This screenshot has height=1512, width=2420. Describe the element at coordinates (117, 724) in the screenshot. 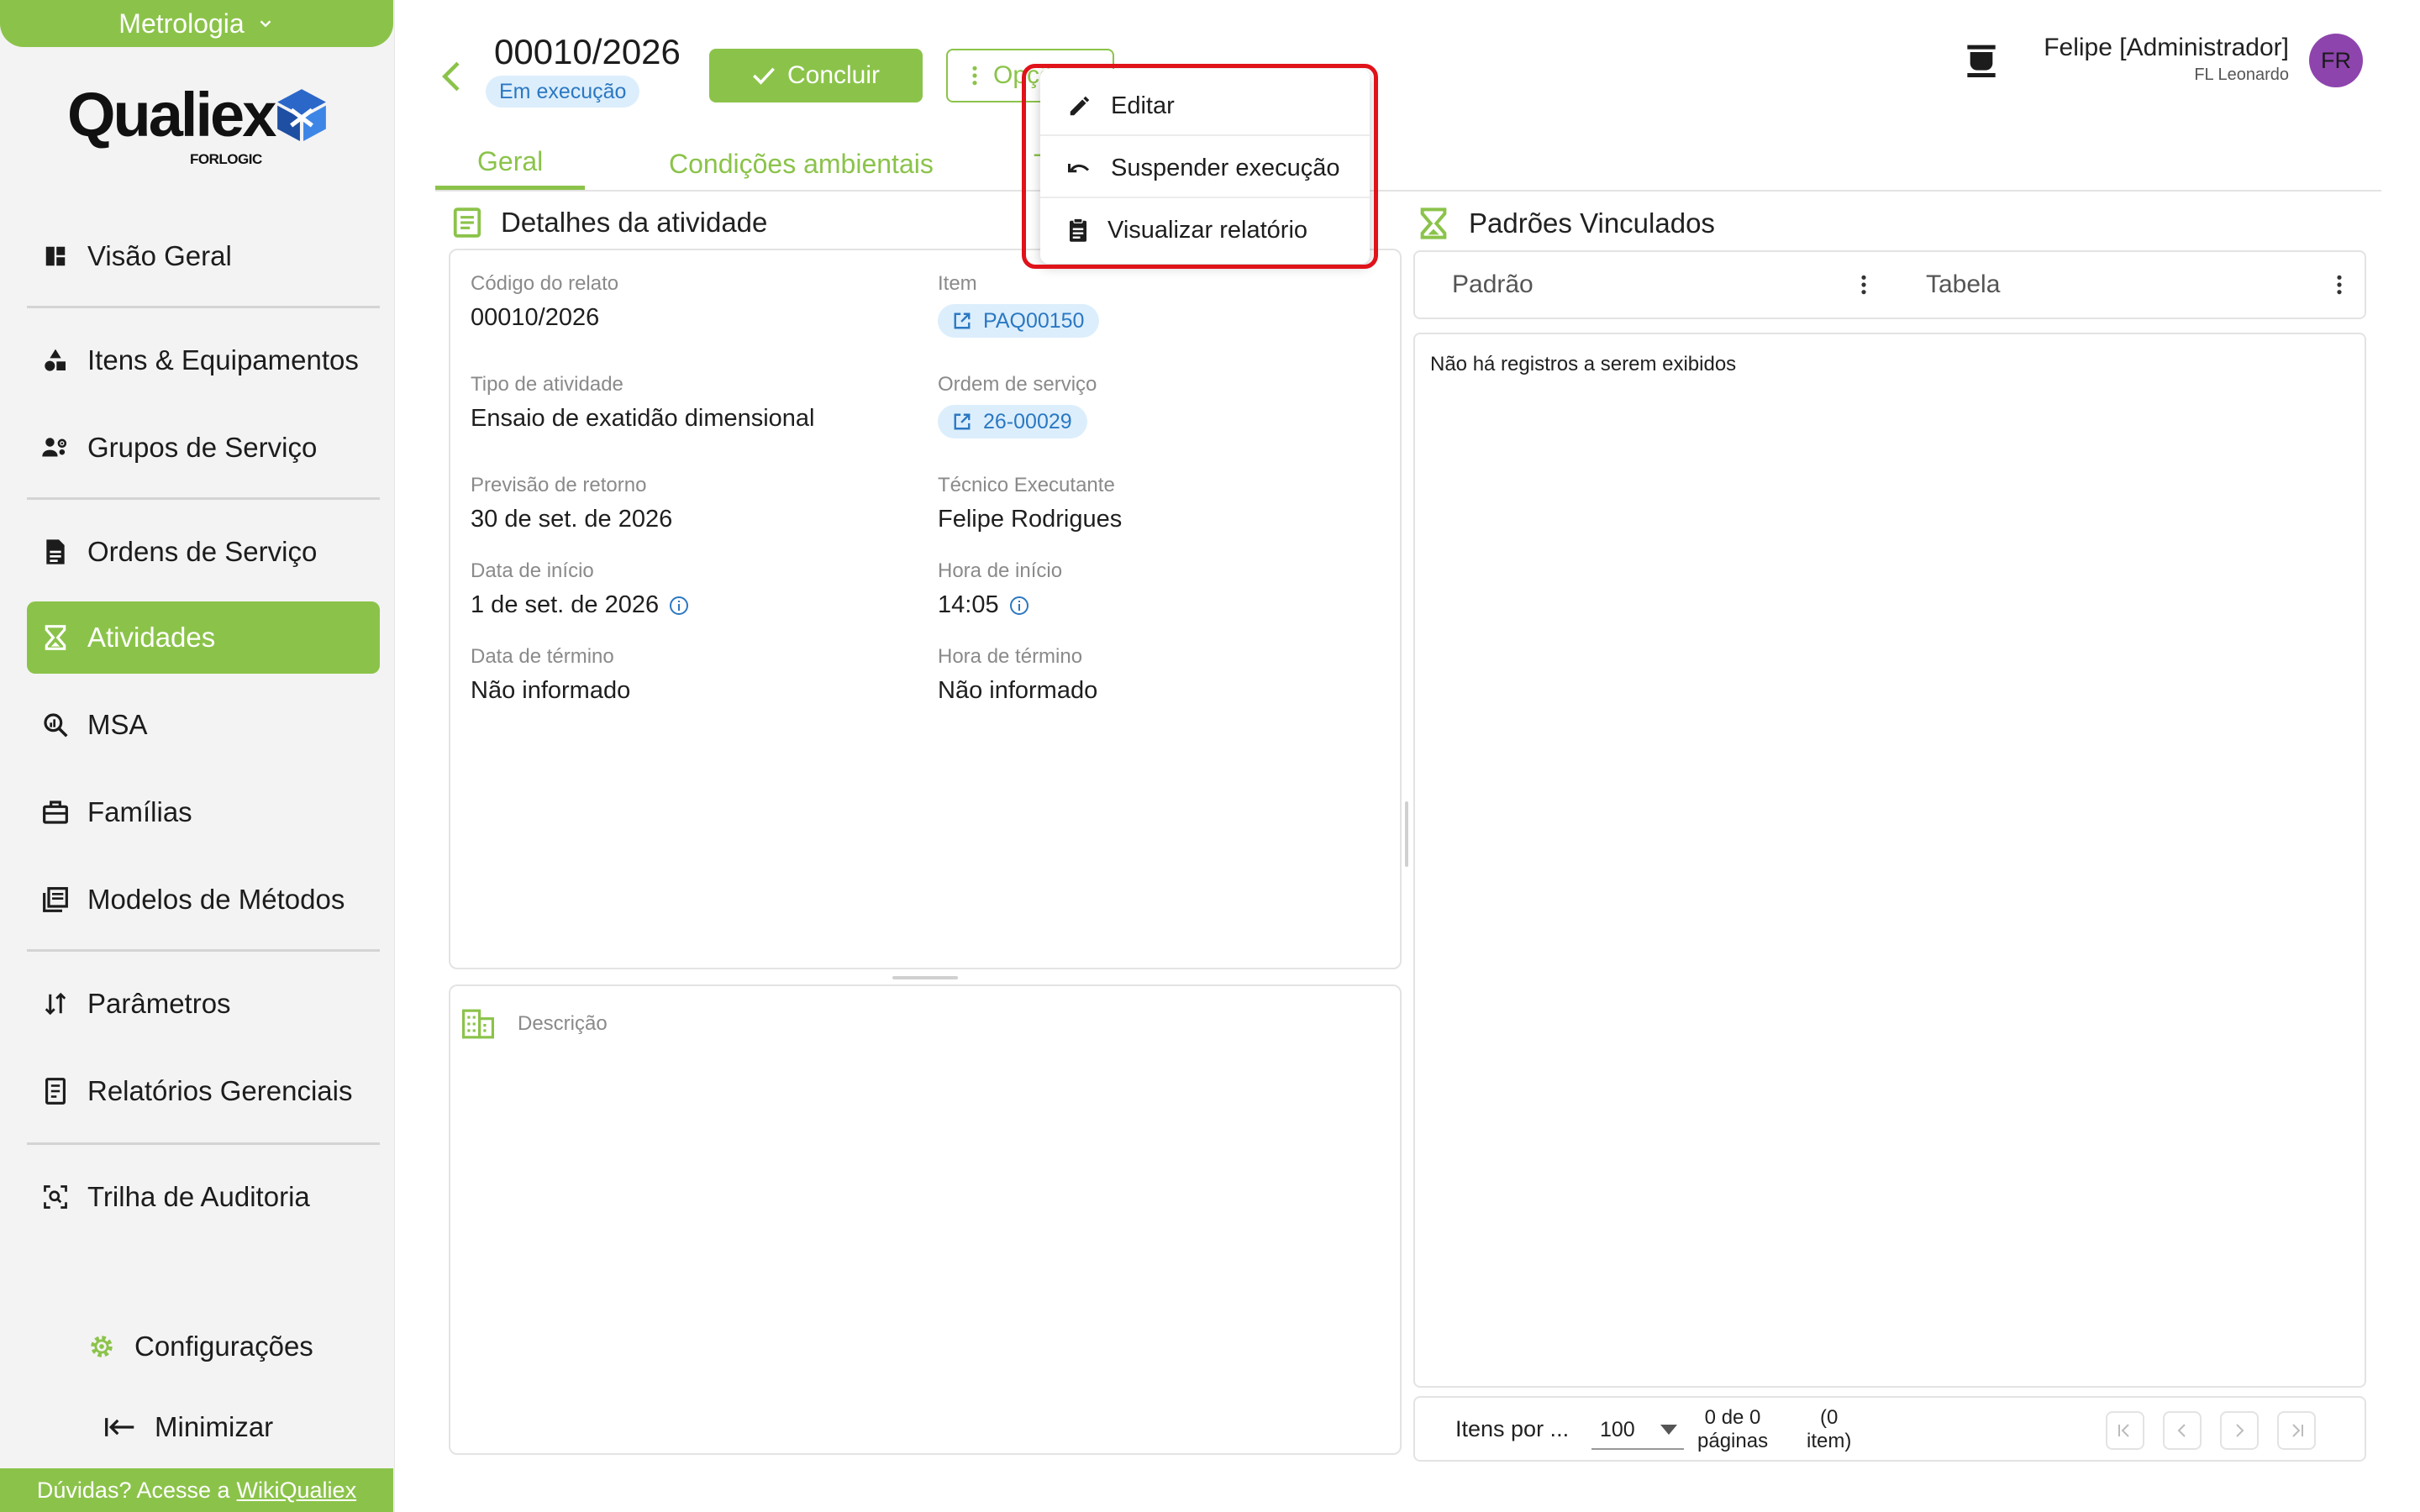

I see `sidebar-item-label: MSA` at that location.